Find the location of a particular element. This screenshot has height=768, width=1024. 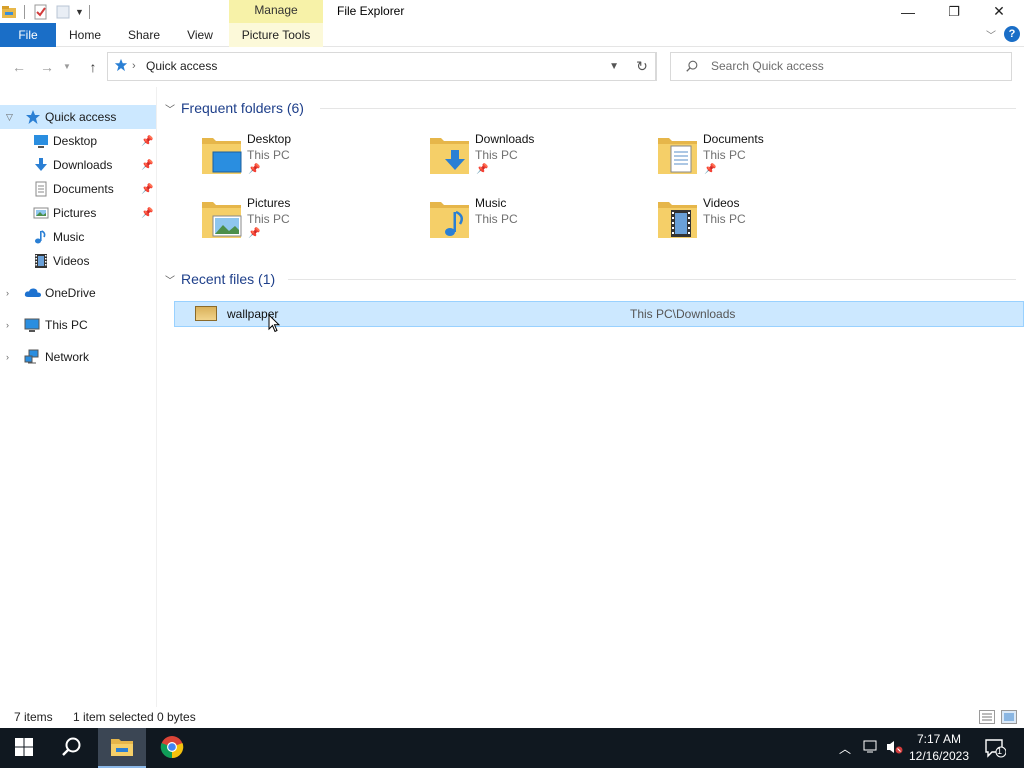

restore-icon: ❐ is located at coordinates (954, 11).